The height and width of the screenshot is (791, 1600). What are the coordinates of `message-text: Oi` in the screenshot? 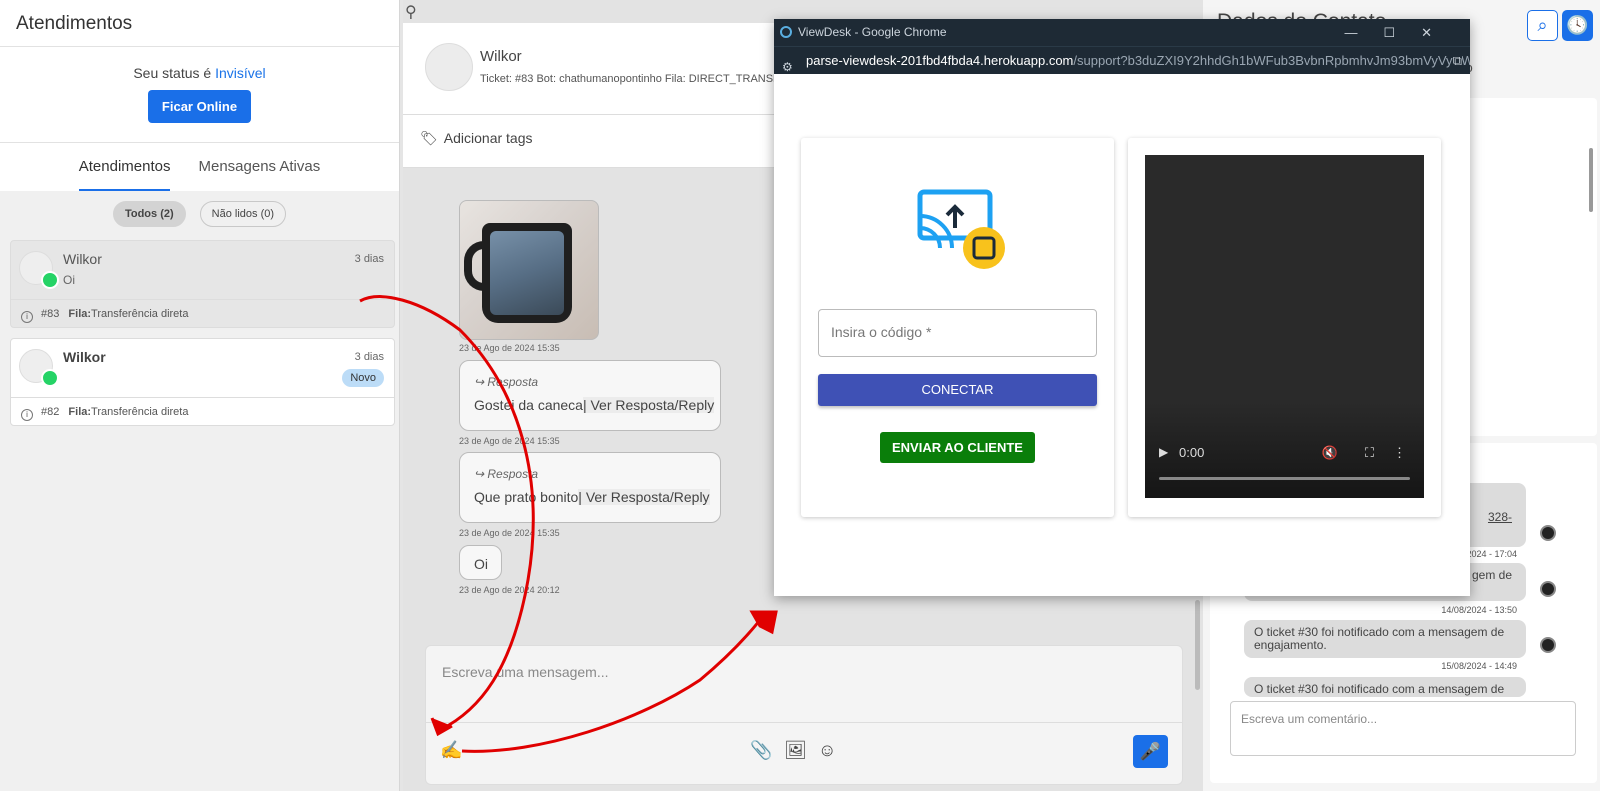 It's located at (481, 564).